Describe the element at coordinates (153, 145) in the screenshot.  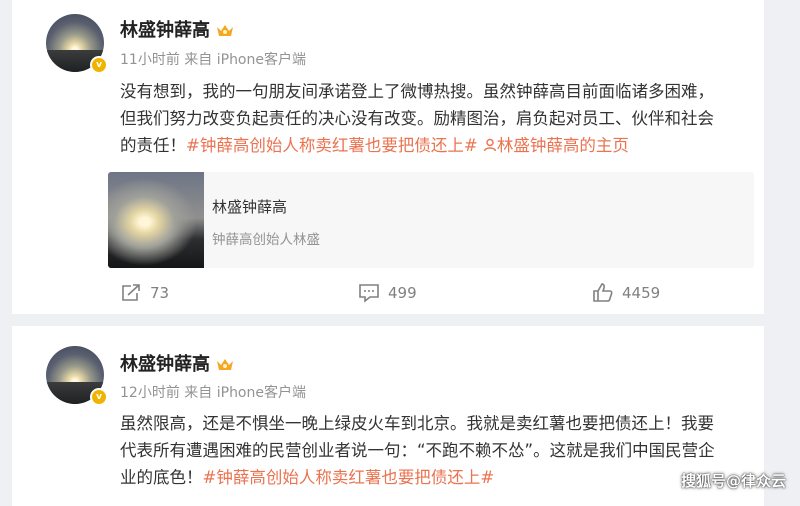
I see `post-text-fragment: 的责任！` at that location.